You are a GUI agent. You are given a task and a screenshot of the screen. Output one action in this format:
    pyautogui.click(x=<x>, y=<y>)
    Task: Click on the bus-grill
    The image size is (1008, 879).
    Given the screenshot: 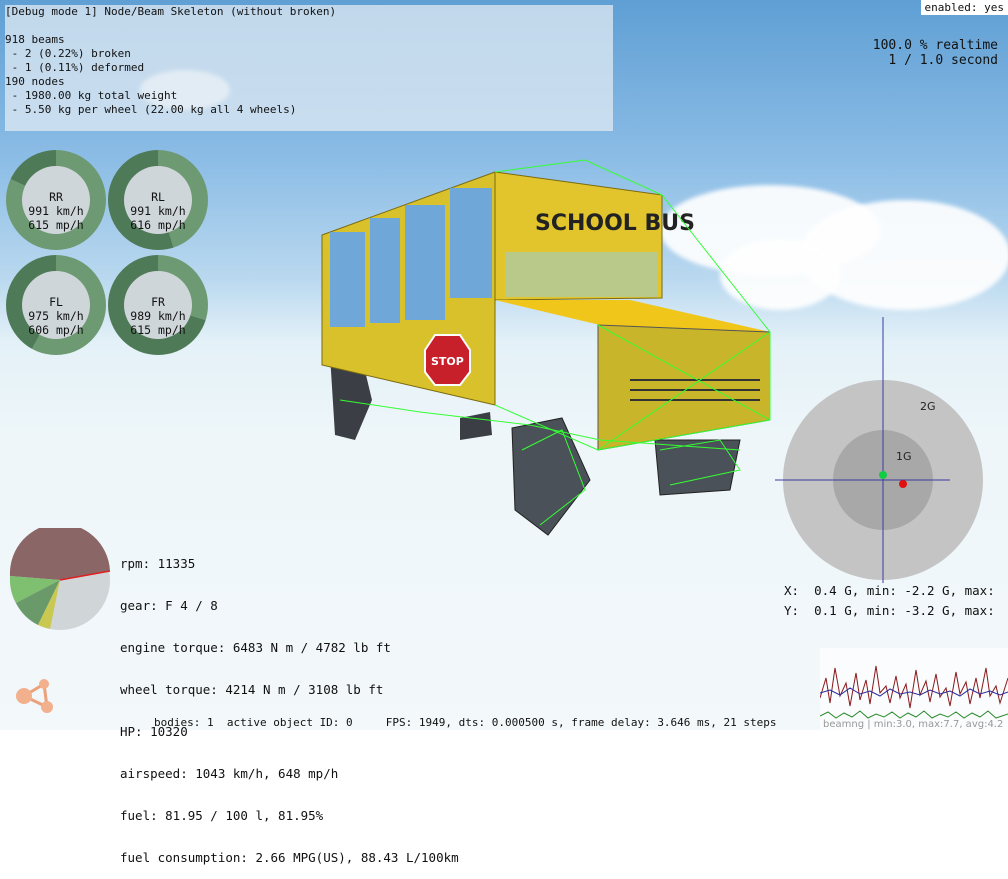 What is the action you would take?
    pyautogui.click(x=684, y=387)
    